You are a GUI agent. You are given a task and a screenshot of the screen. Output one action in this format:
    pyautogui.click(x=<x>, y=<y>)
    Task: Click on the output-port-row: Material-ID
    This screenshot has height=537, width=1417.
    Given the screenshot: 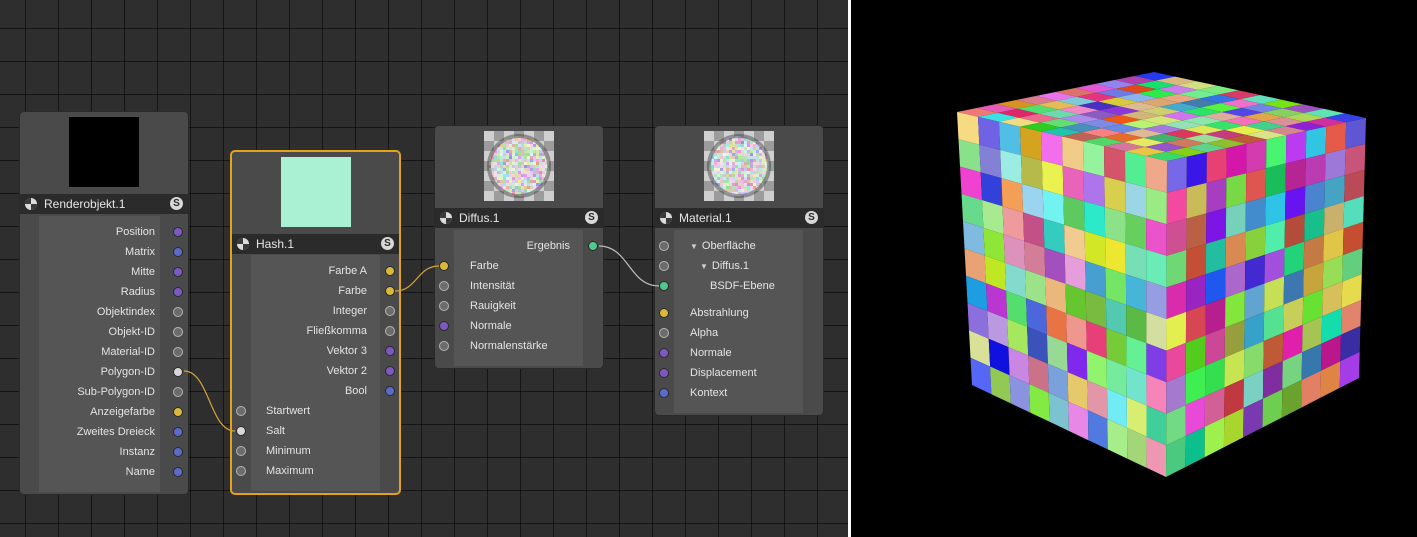 What is the action you would take?
    pyautogui.click(x=104, y=352)
    